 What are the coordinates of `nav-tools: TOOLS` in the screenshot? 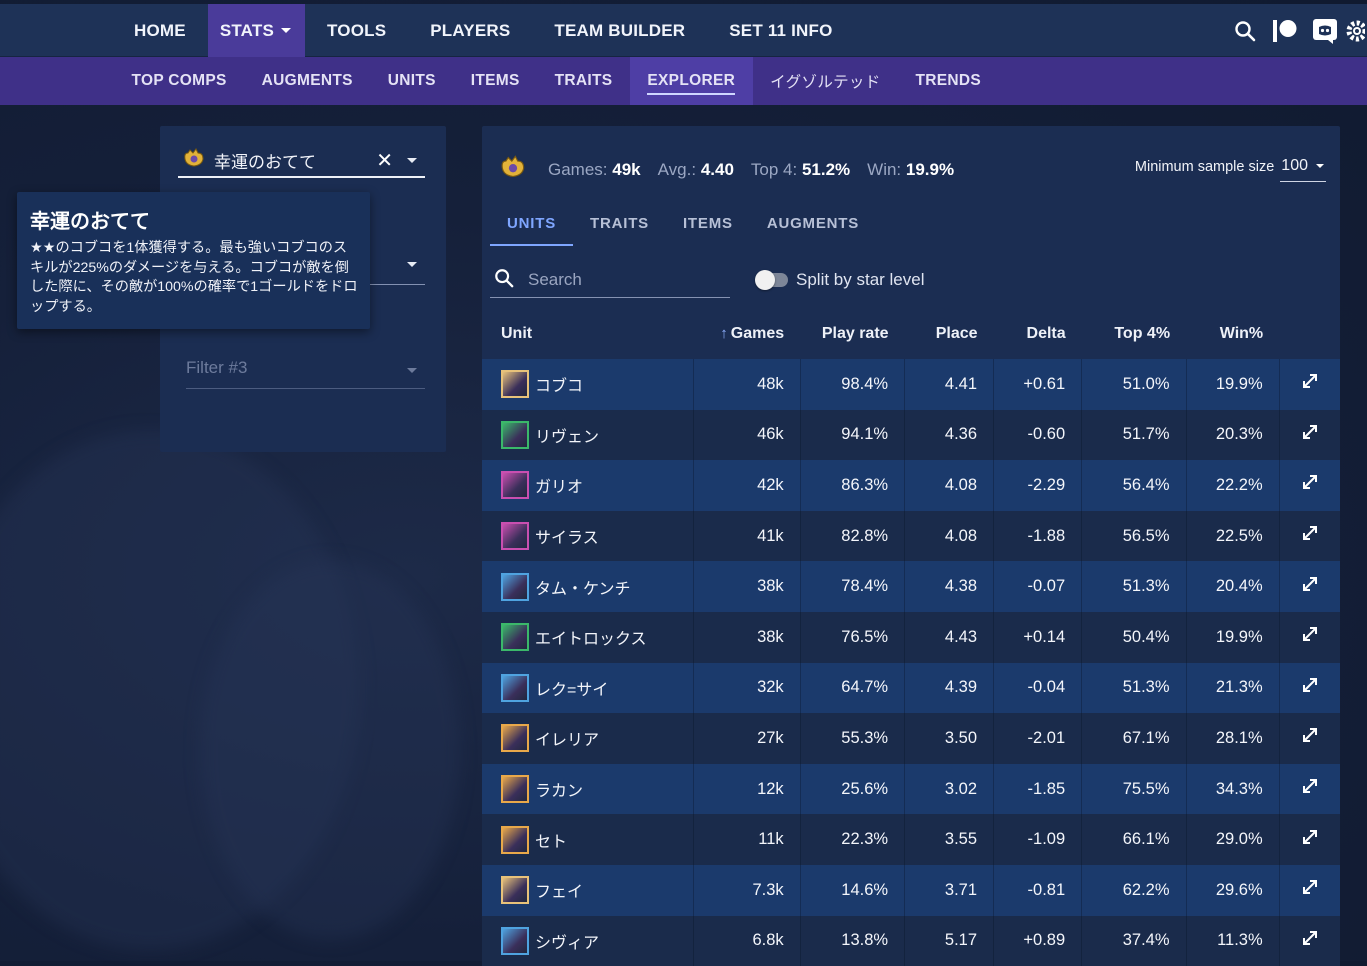 It's located at (356, 30).